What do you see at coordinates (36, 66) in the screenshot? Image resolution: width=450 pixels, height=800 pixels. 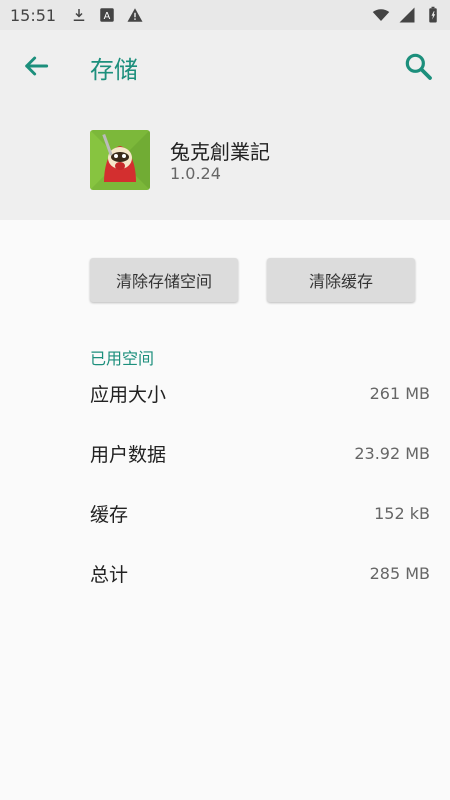 I see `back-arrow-icon` at bounding box center [36, 66].